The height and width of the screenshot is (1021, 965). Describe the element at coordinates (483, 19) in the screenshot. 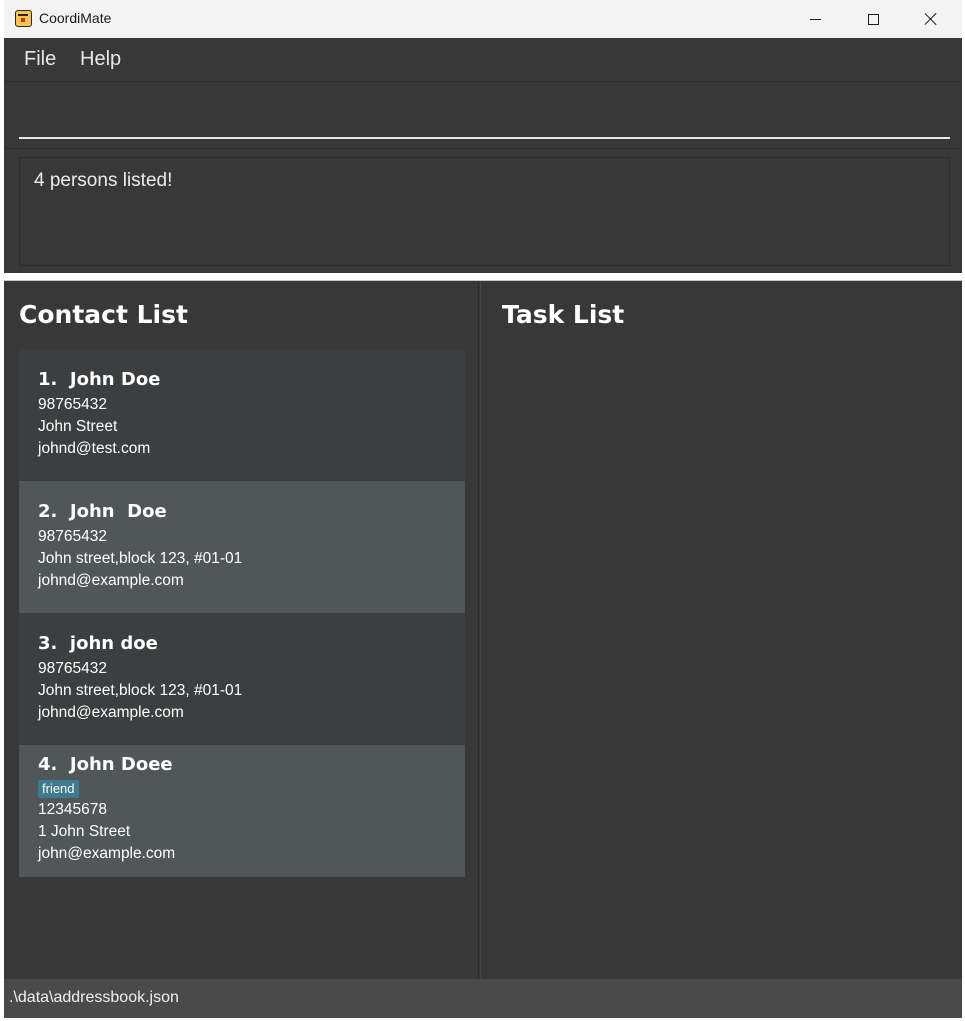

I see `title-bar: CoordiMate` at that location.